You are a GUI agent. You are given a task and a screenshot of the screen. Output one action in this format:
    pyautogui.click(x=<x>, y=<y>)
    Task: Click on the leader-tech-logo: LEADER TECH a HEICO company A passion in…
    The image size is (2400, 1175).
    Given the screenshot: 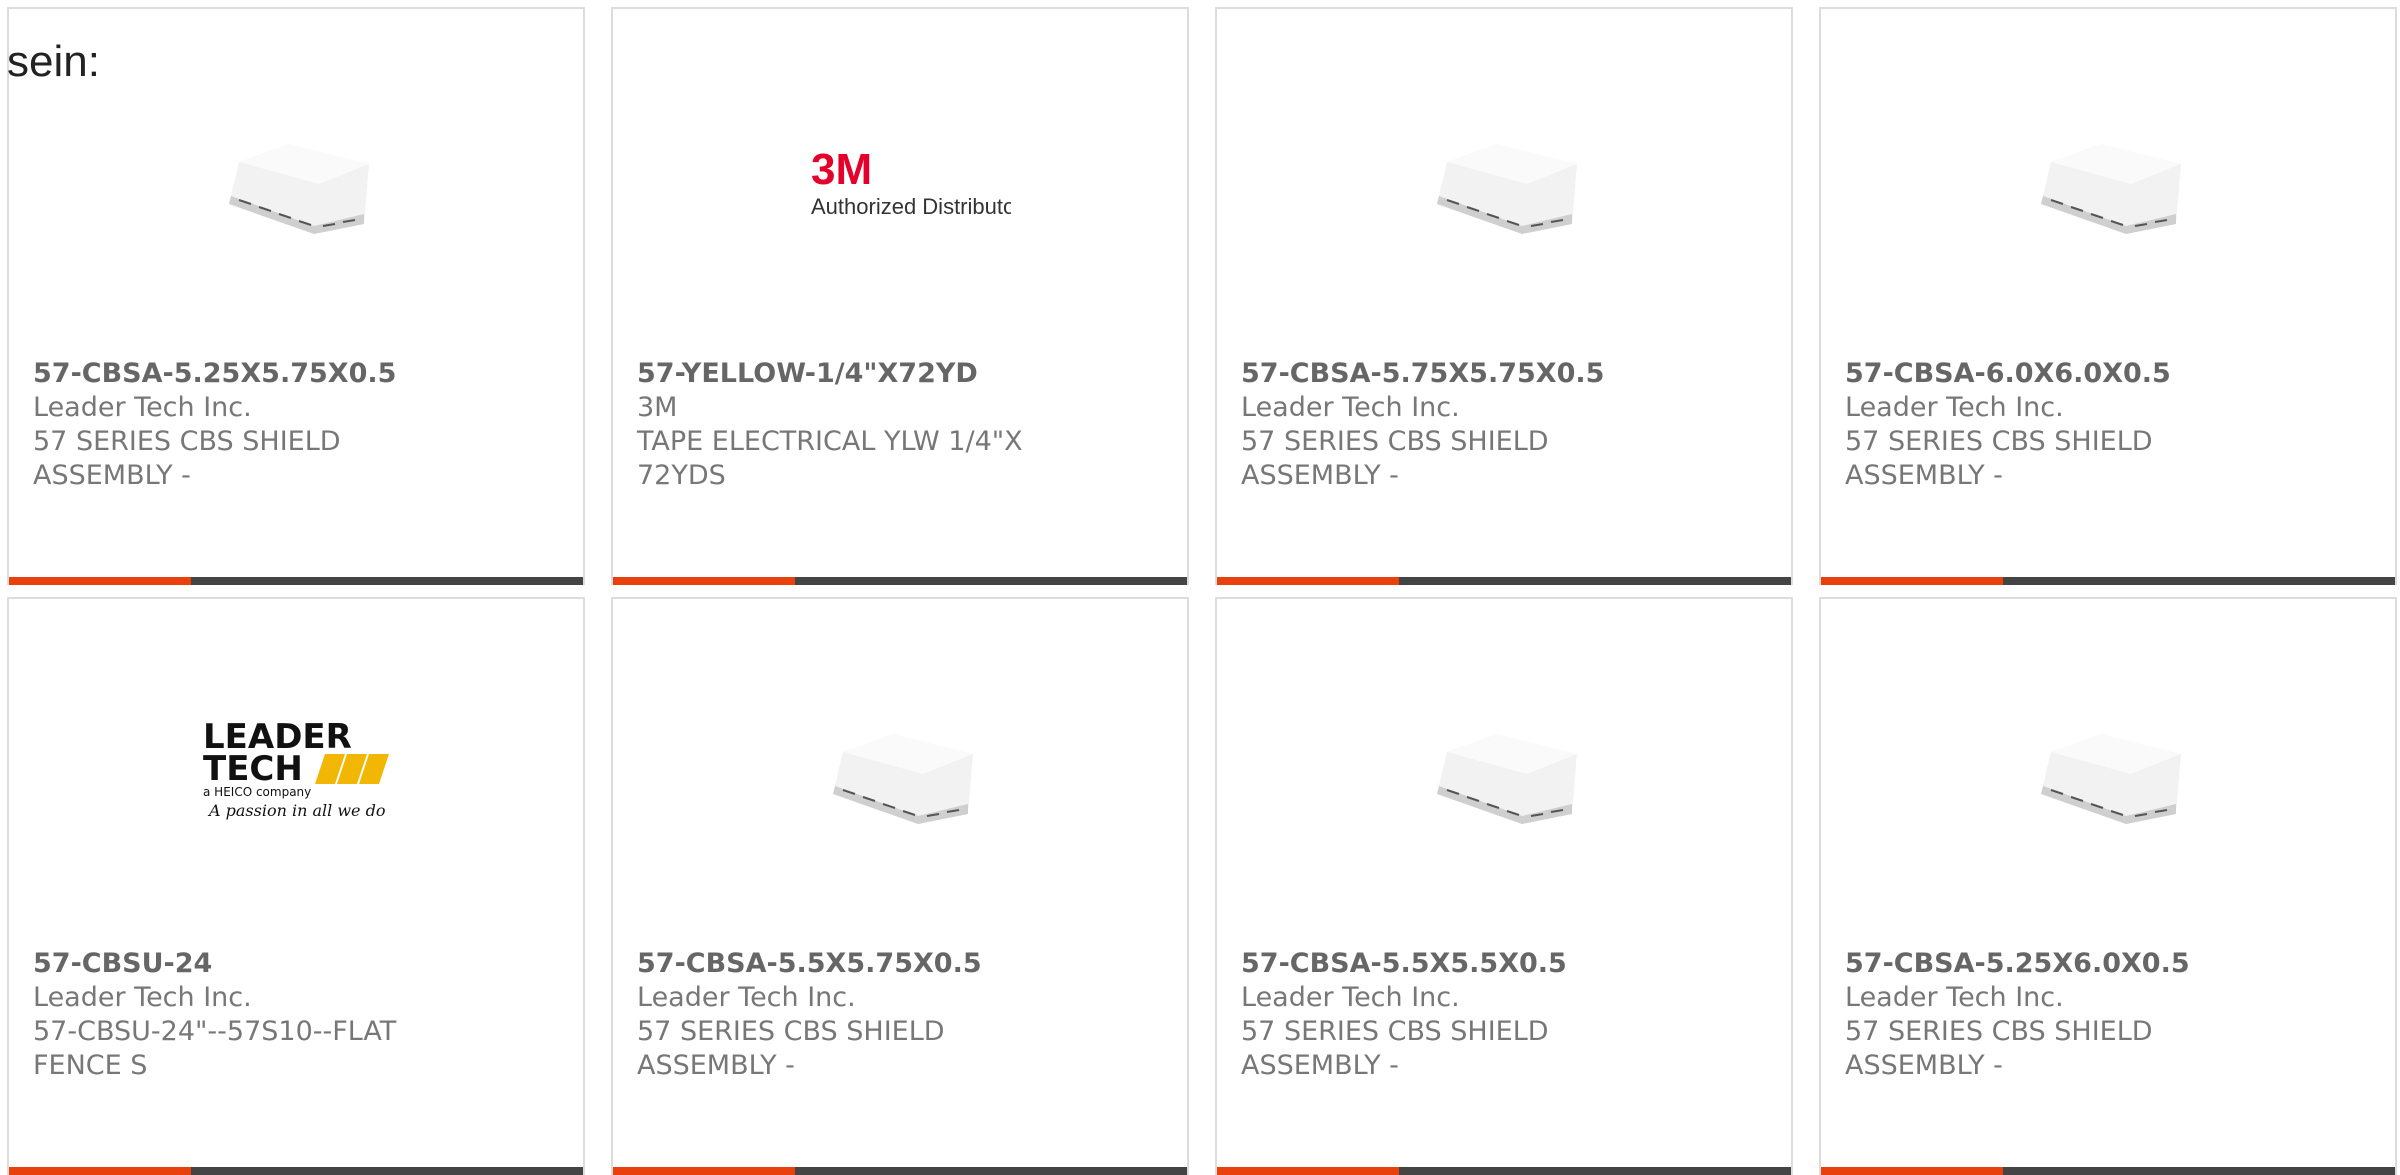 What is the action you would take?
    pyautogui.click(x=296, y=768)
    